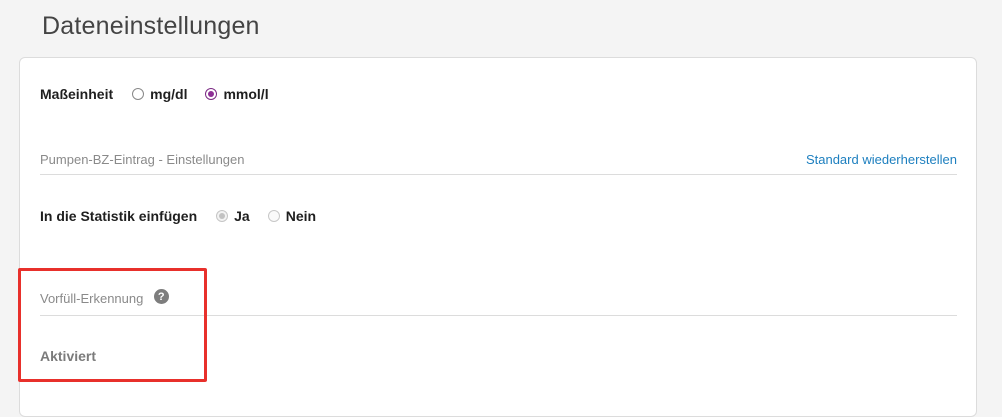  I want to click on page-title: Dateneinstellungen, so click(151, 26).